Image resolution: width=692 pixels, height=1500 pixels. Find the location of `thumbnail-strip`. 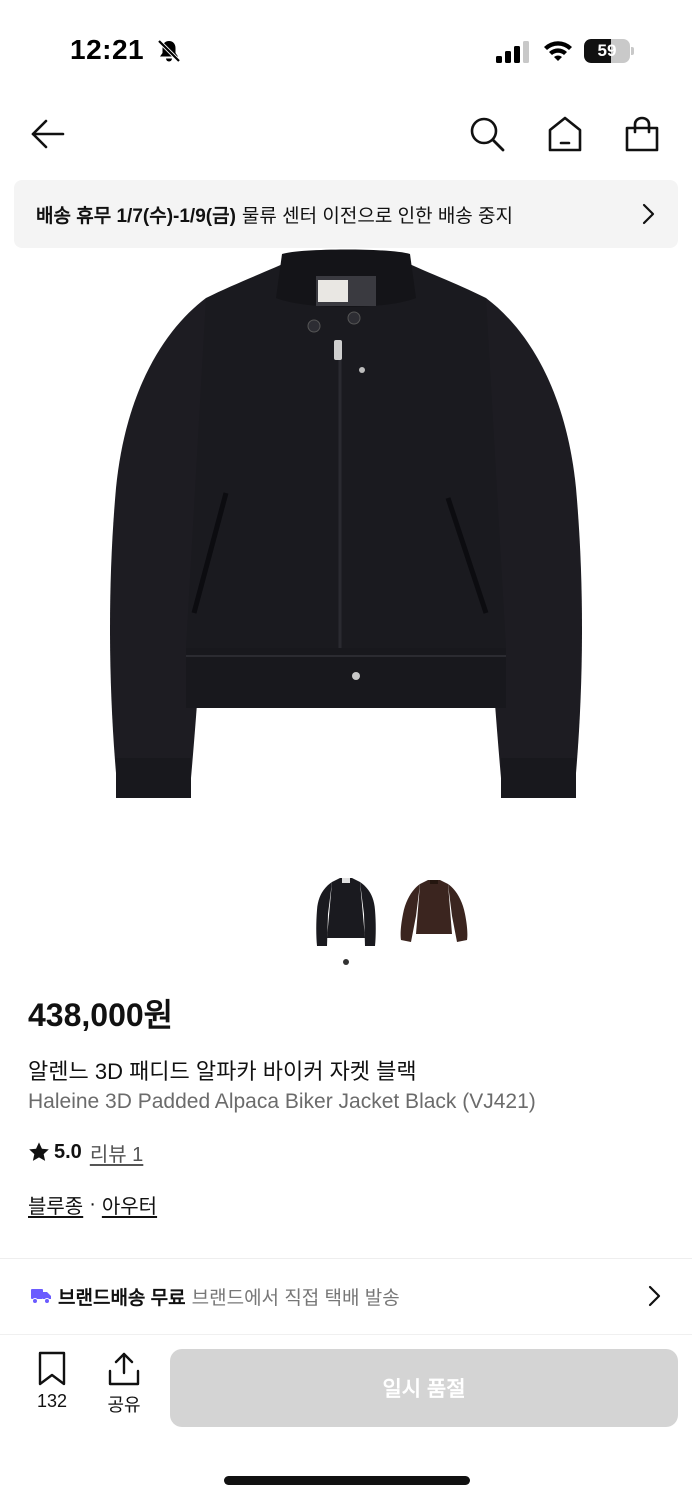

thumbnail-strip is located at coordinates (346, 914).